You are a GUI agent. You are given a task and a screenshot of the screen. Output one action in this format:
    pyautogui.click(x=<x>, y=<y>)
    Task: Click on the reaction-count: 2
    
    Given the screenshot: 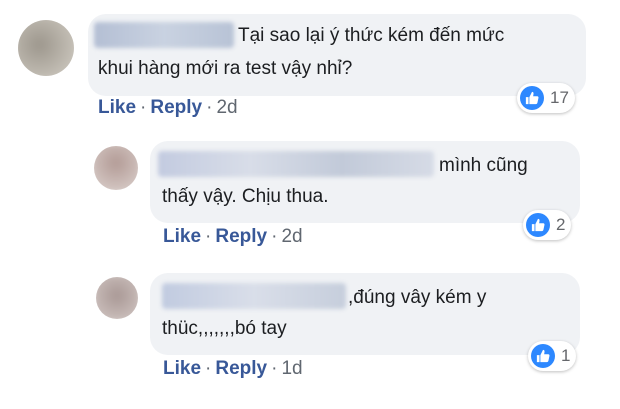 What is the action you would take?
    pyautogui.click(x=561, y=224)
    